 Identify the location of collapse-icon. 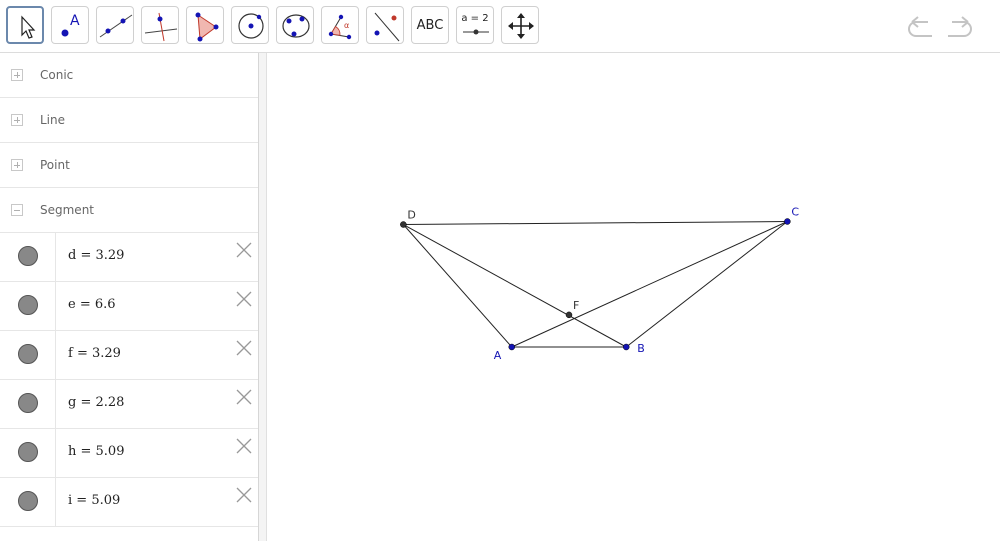
(17, 210).